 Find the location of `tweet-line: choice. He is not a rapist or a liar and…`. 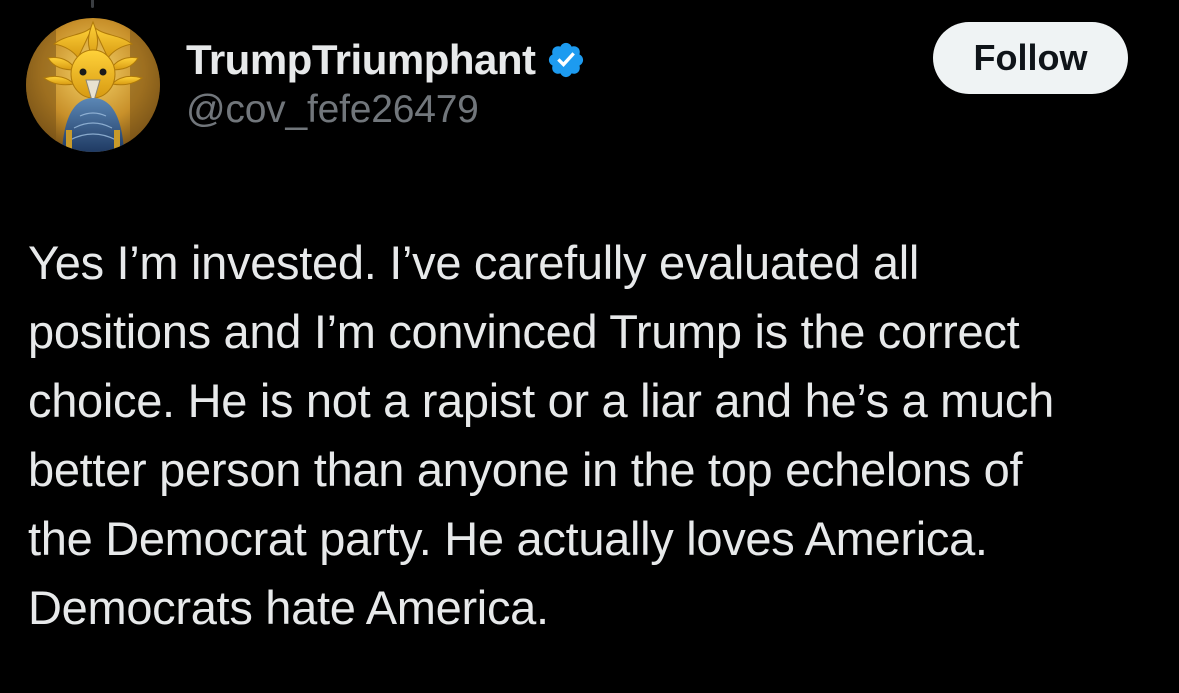

tweet-line: choice. He is not a rapist or a liar and… is located at coordinates (541, 400).